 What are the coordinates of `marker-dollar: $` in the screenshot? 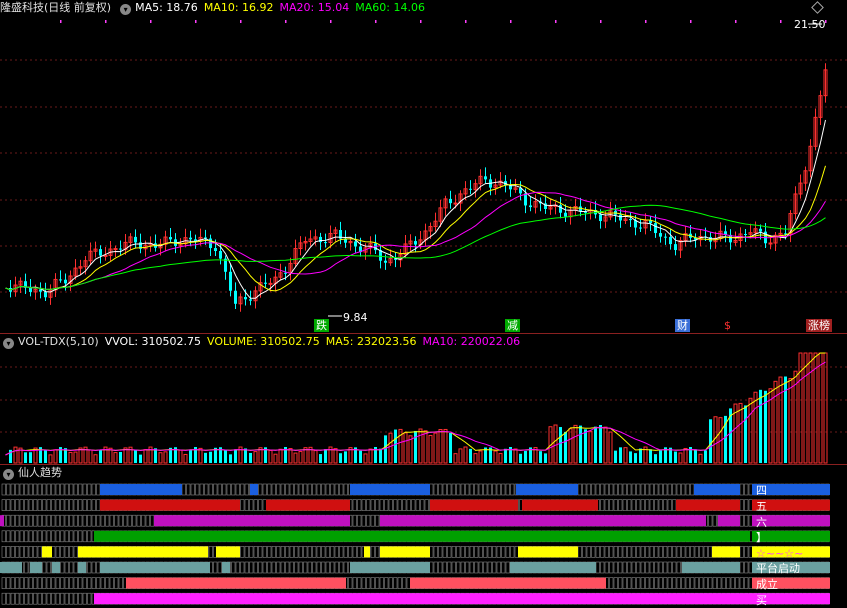 It's located at (727, 325).